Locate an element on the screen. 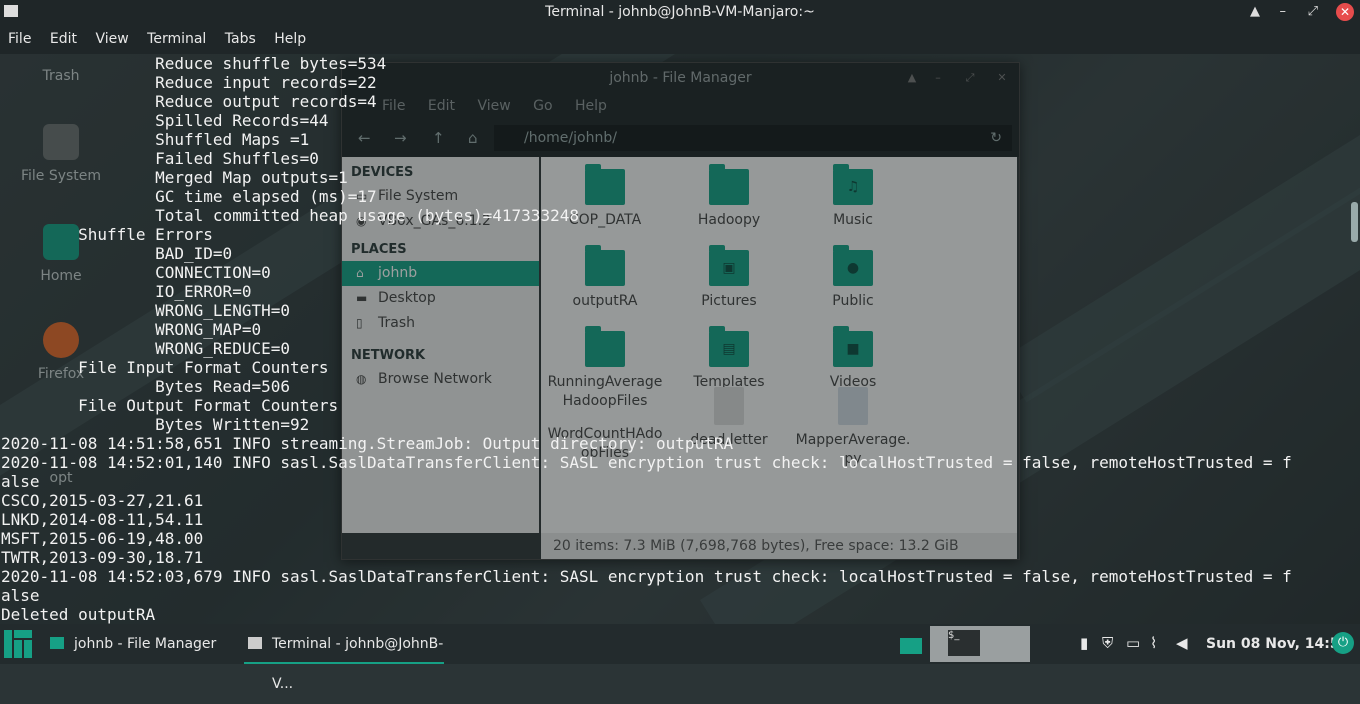 The height and width of the screenshot is (704, 1360). power-icon: ⏻ is located at coordinates (1343, 643).